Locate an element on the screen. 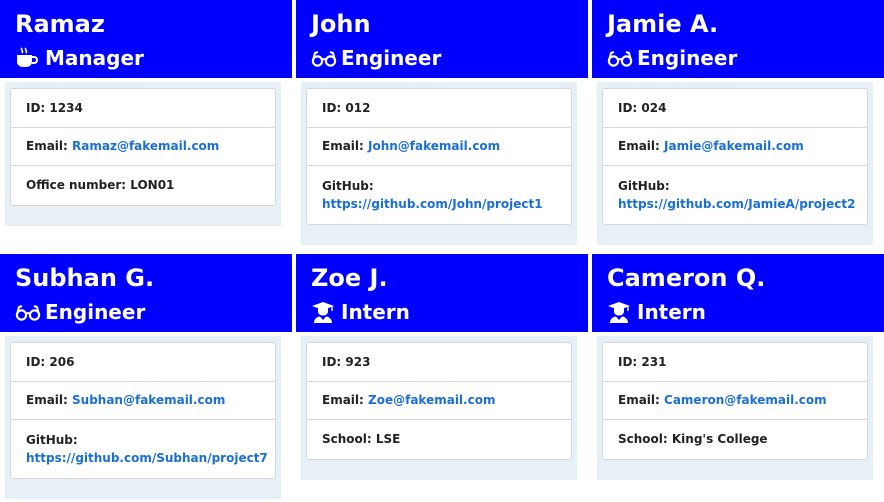  school-item: School: LSE is located at coordinates (361, 439).